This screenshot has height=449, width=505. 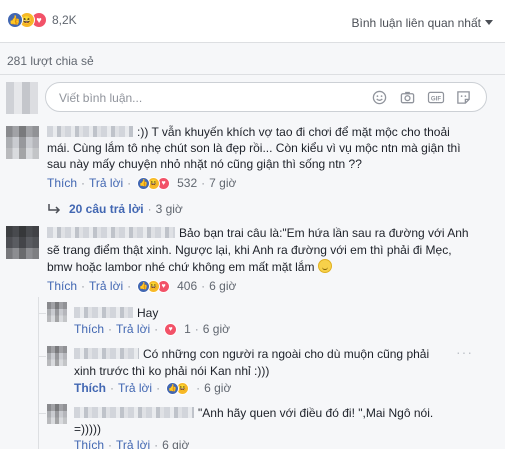 I want to click on more-options-icon: ···, so click(x=464, y=352).